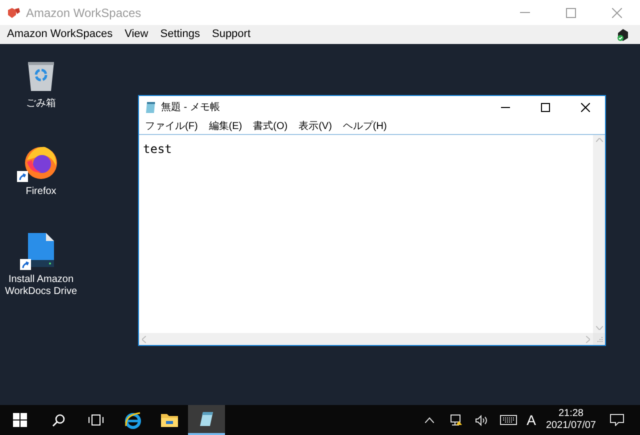  What do you see at coordinates (60, 34) in the screenshot?
I see `menu-item: Amazon WorkSpaces` at bounding box center [60, 34].